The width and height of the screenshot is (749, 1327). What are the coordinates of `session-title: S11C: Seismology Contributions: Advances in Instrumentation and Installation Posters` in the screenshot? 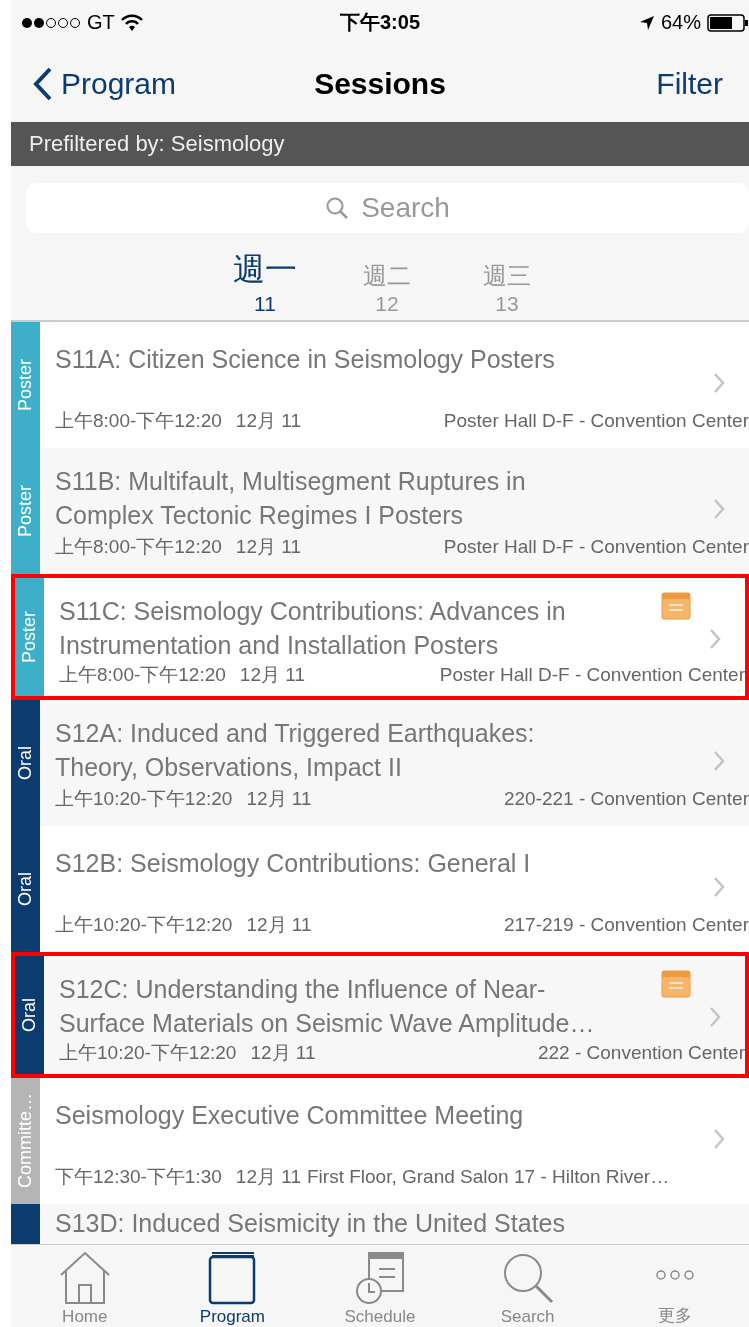 It's located at (312, 628).